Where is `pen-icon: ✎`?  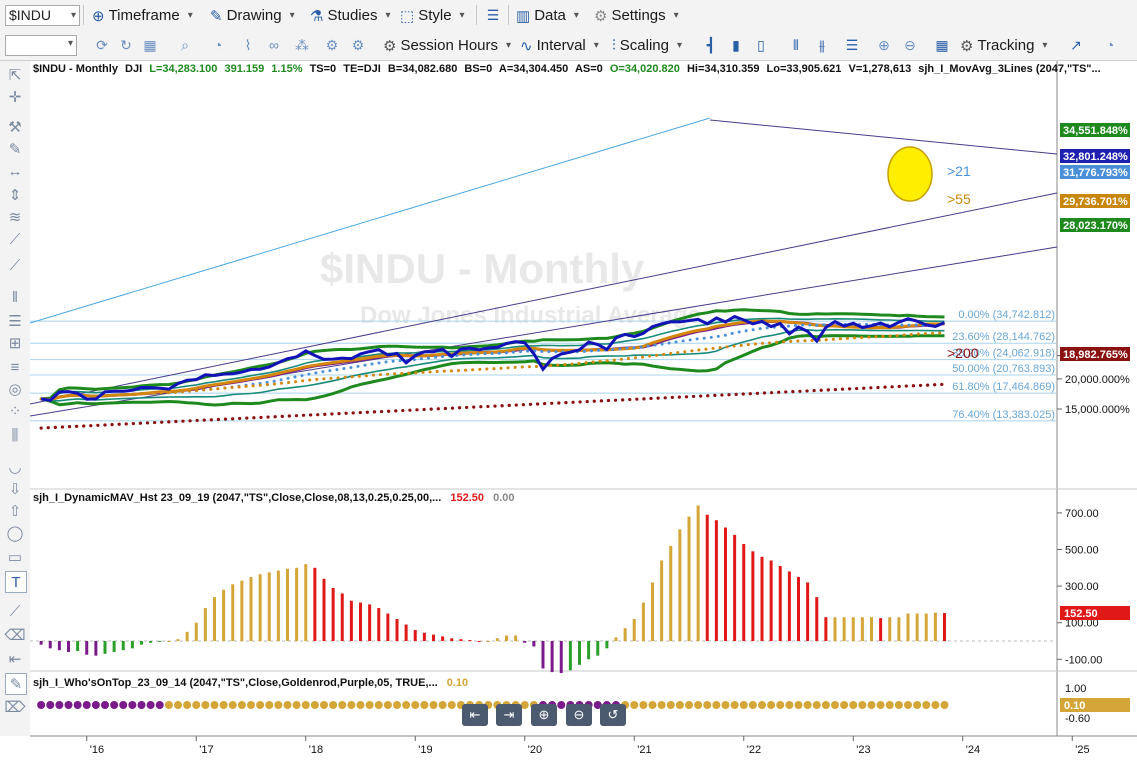 pen-icon: ✎ is located at coordinates (15, 149).